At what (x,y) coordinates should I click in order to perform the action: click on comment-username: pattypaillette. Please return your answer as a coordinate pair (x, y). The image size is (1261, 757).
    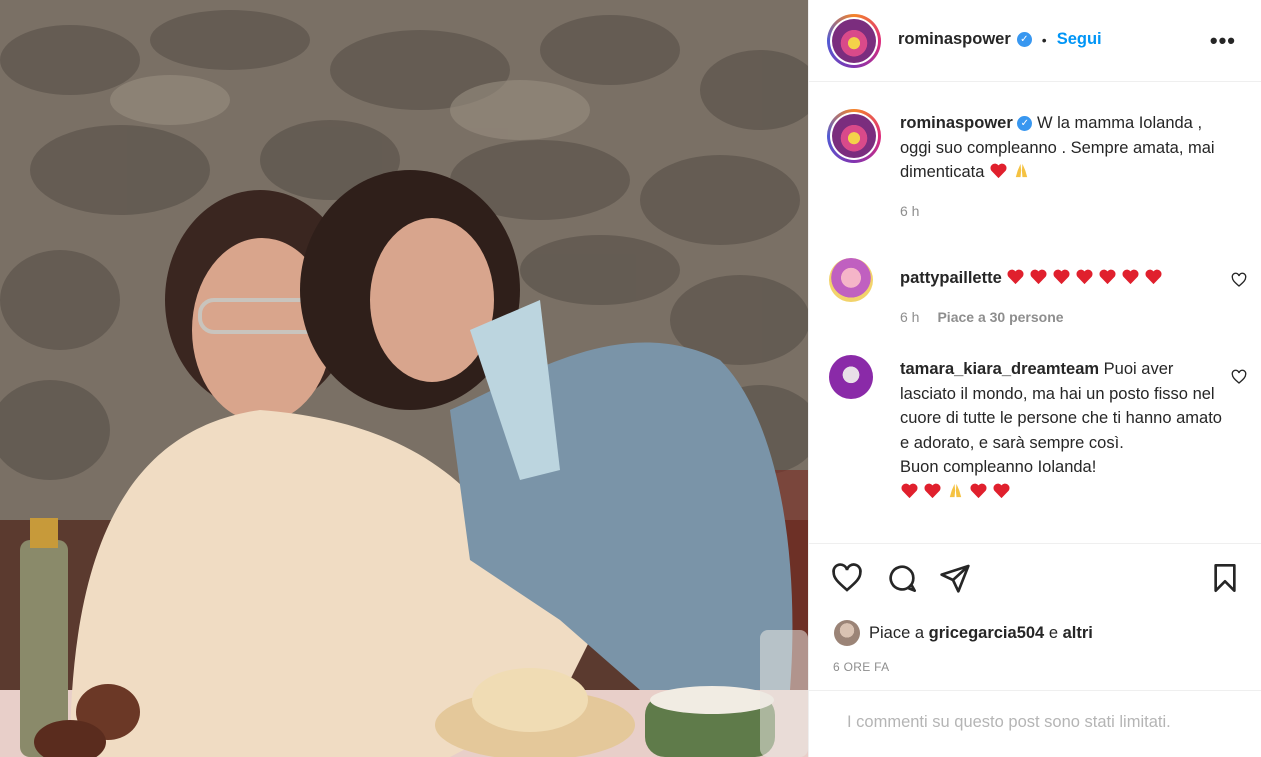
    Looking at the image, I should click on (951, 278).